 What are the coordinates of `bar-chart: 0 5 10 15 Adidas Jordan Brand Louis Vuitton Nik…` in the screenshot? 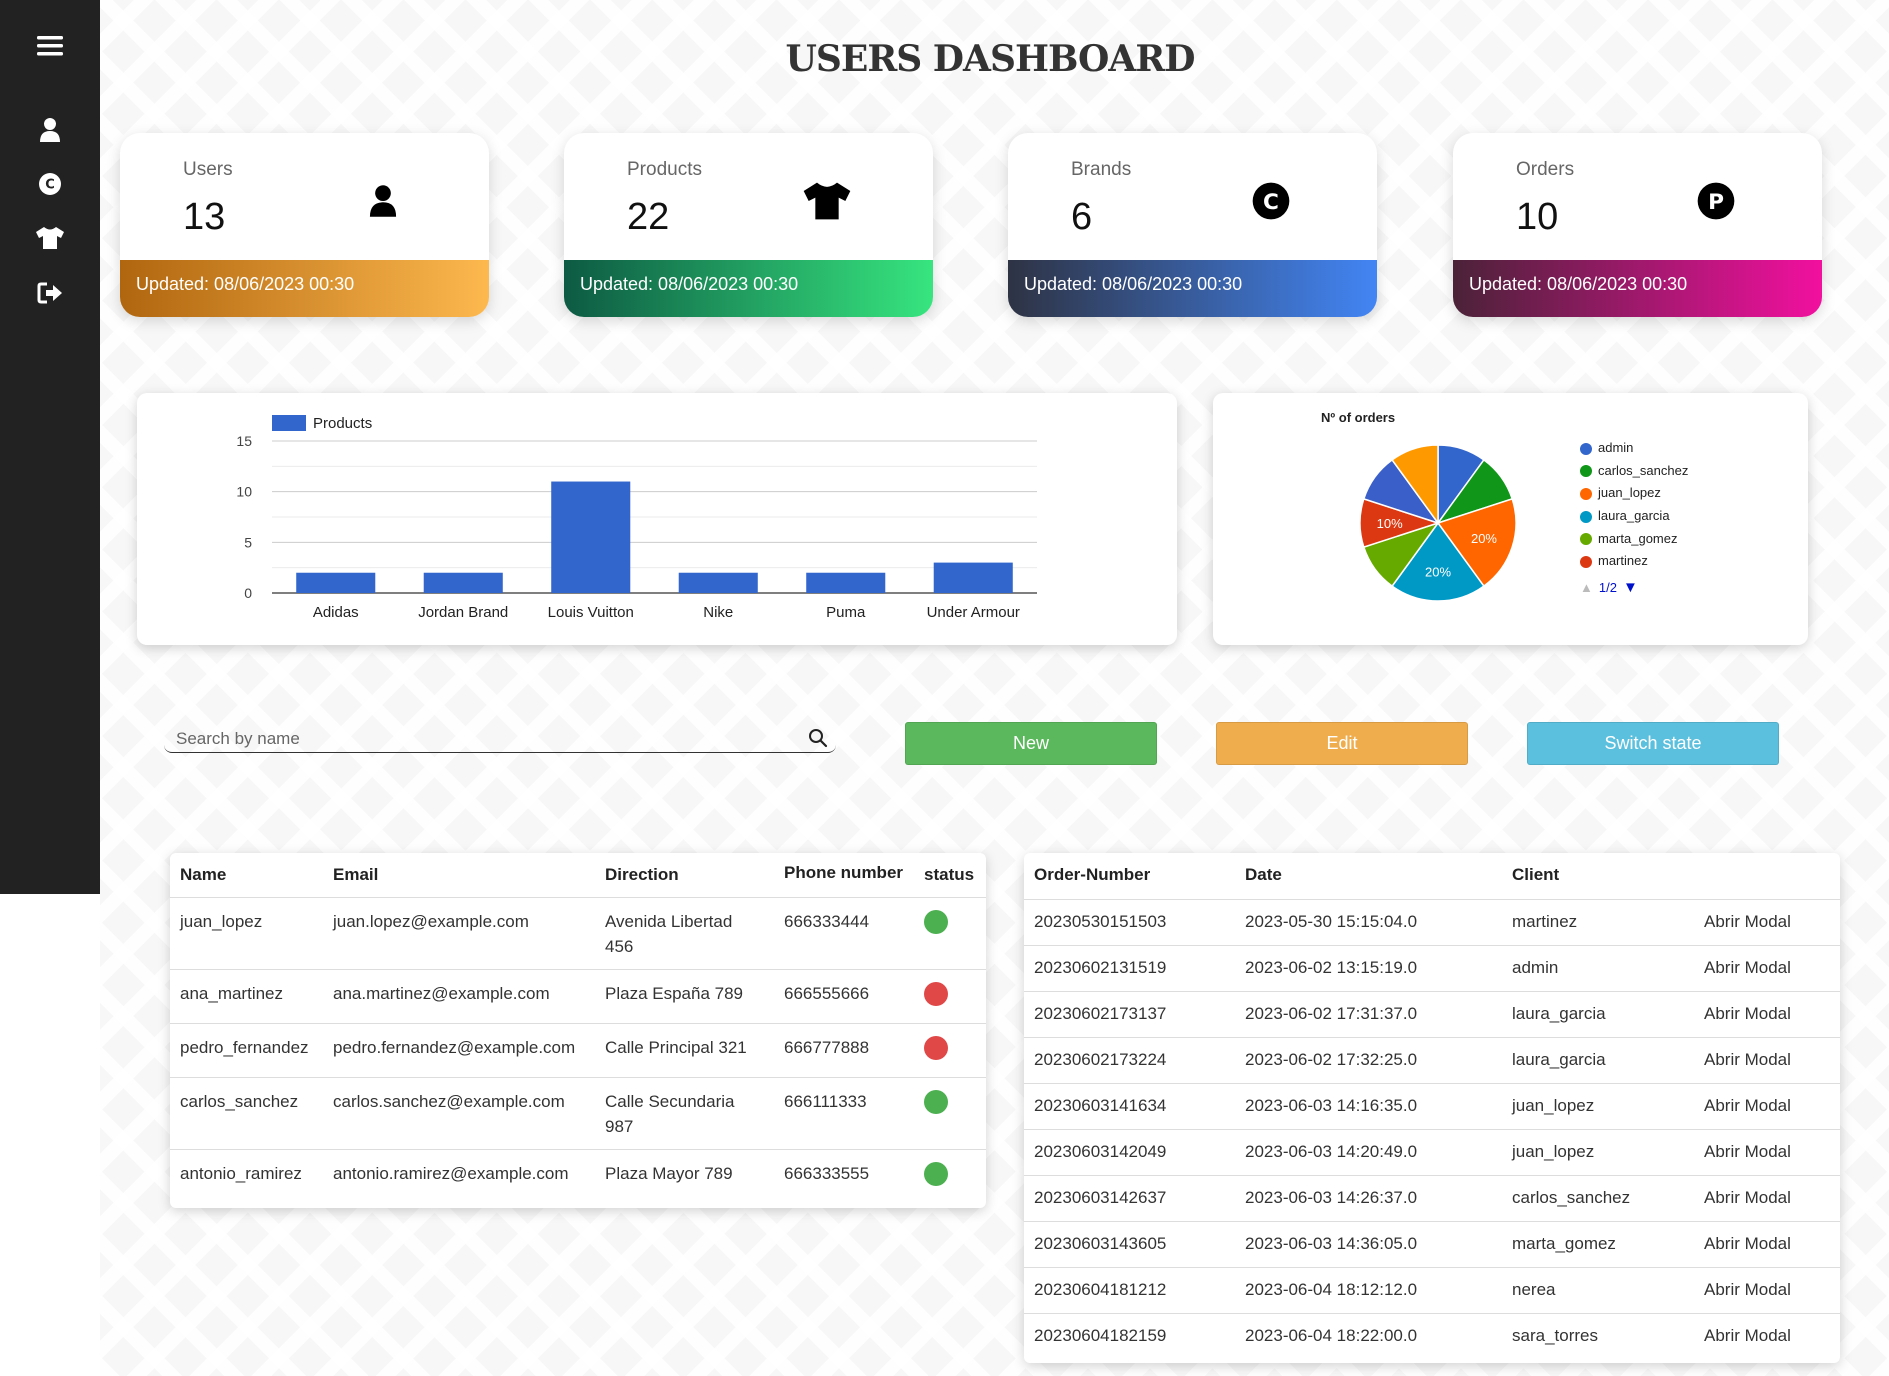 It's located at (636, 518).